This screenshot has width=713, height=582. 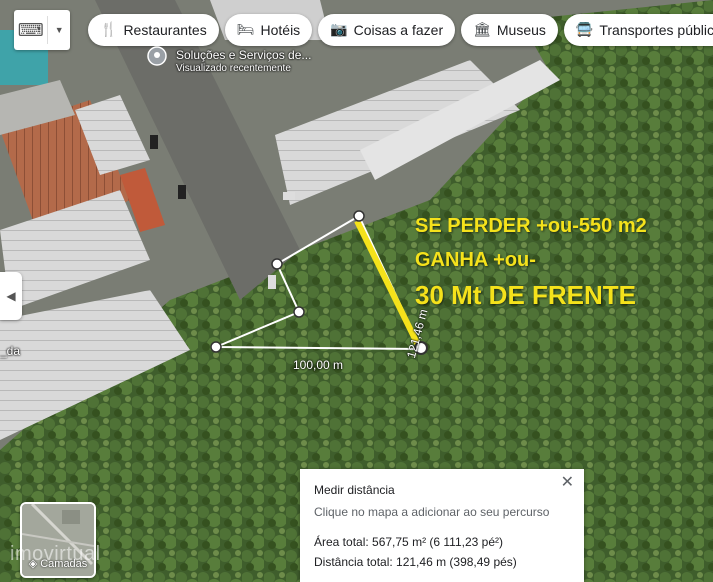 What do you see at coordinates (30, 30) in the screenshot?
I see `keyboard-icon: ⌨` at bounding box center [30, 30].